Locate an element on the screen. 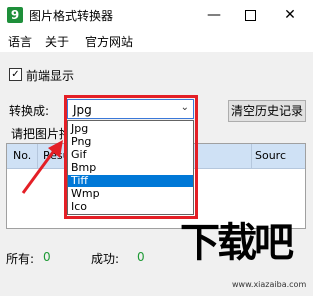 The height and width of the screenshot is (296, 320). maximize-button is located at coordinates (250, 15).